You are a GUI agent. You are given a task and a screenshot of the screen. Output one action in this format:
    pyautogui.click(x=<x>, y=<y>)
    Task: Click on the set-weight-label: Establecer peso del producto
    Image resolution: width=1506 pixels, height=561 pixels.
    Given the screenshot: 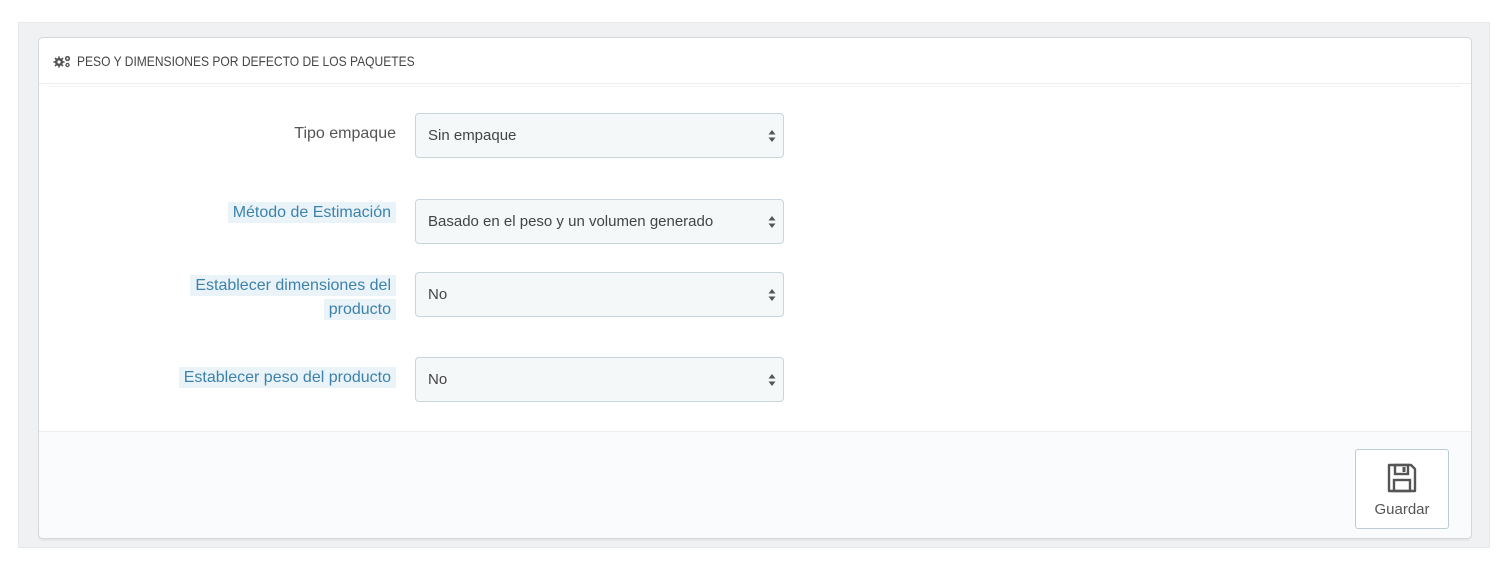 What is the action you would take?
    pyautogui.click(x=287, y=378)
    